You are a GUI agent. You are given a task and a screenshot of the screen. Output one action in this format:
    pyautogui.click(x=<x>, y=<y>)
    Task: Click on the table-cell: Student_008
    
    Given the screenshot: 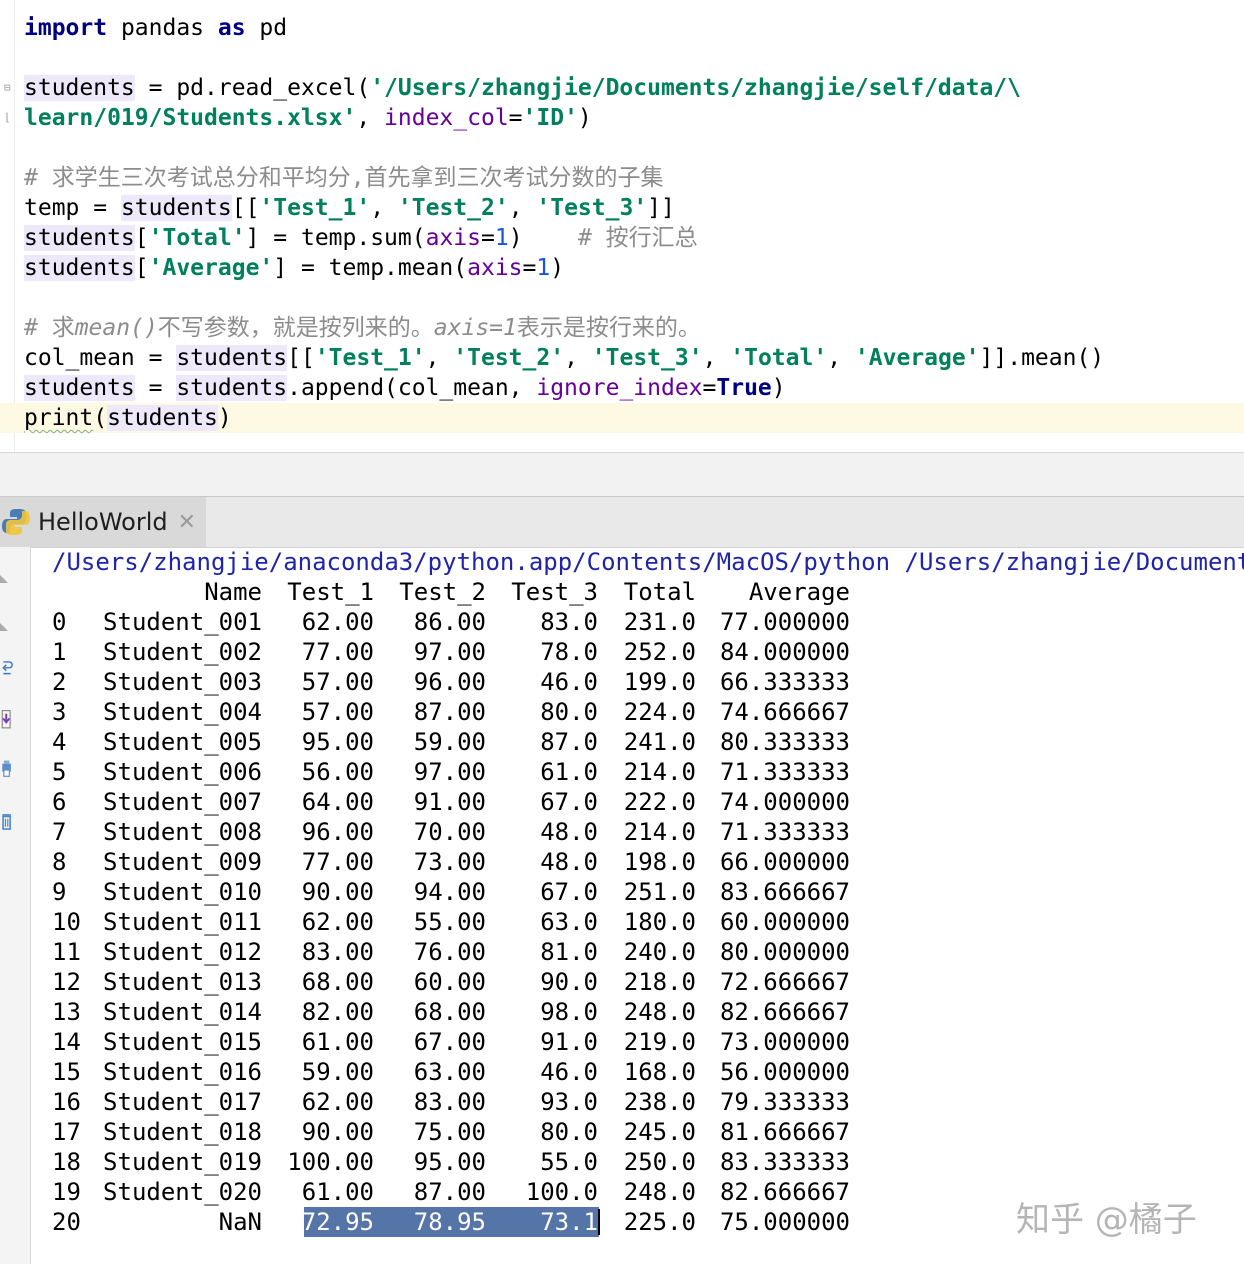 What is the action you would take?
    pyautogui.click(x=182, y=832)
    